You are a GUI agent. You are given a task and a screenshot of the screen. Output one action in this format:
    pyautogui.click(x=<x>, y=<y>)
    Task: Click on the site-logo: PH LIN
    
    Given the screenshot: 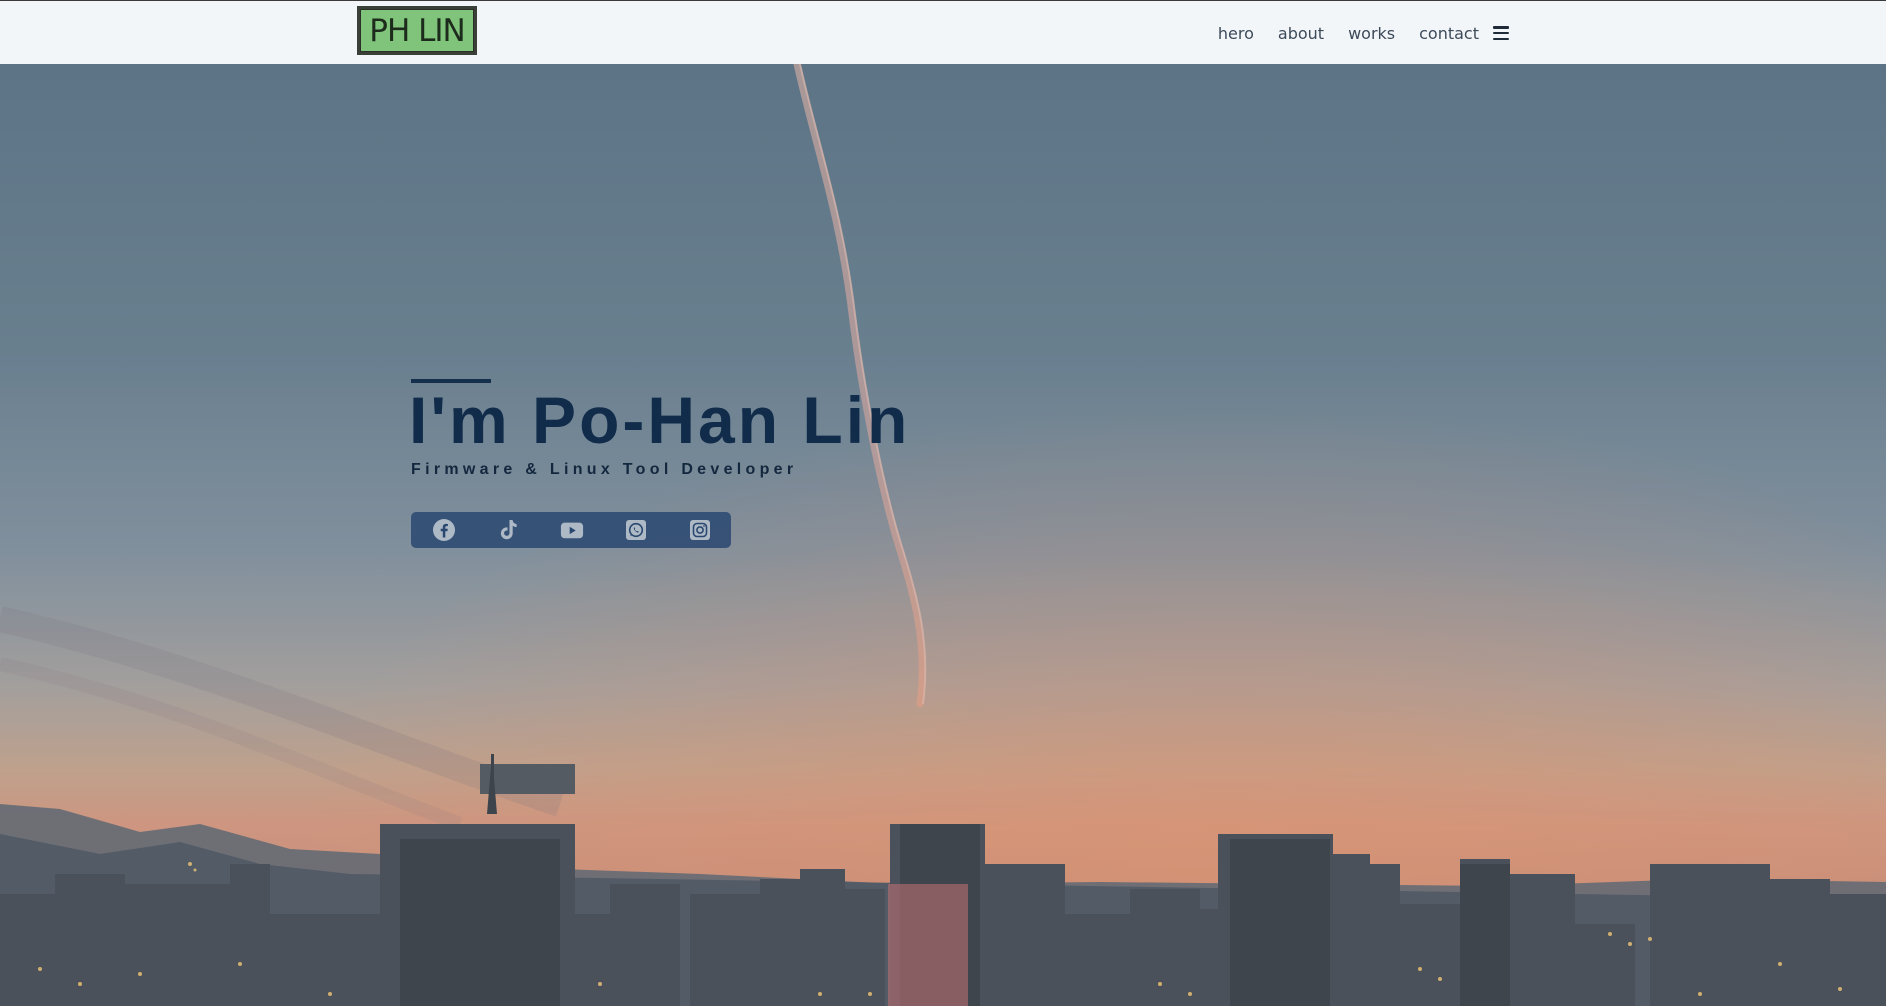 What is the action you would take?
    pyautogui.click(x=417, y=30)
    